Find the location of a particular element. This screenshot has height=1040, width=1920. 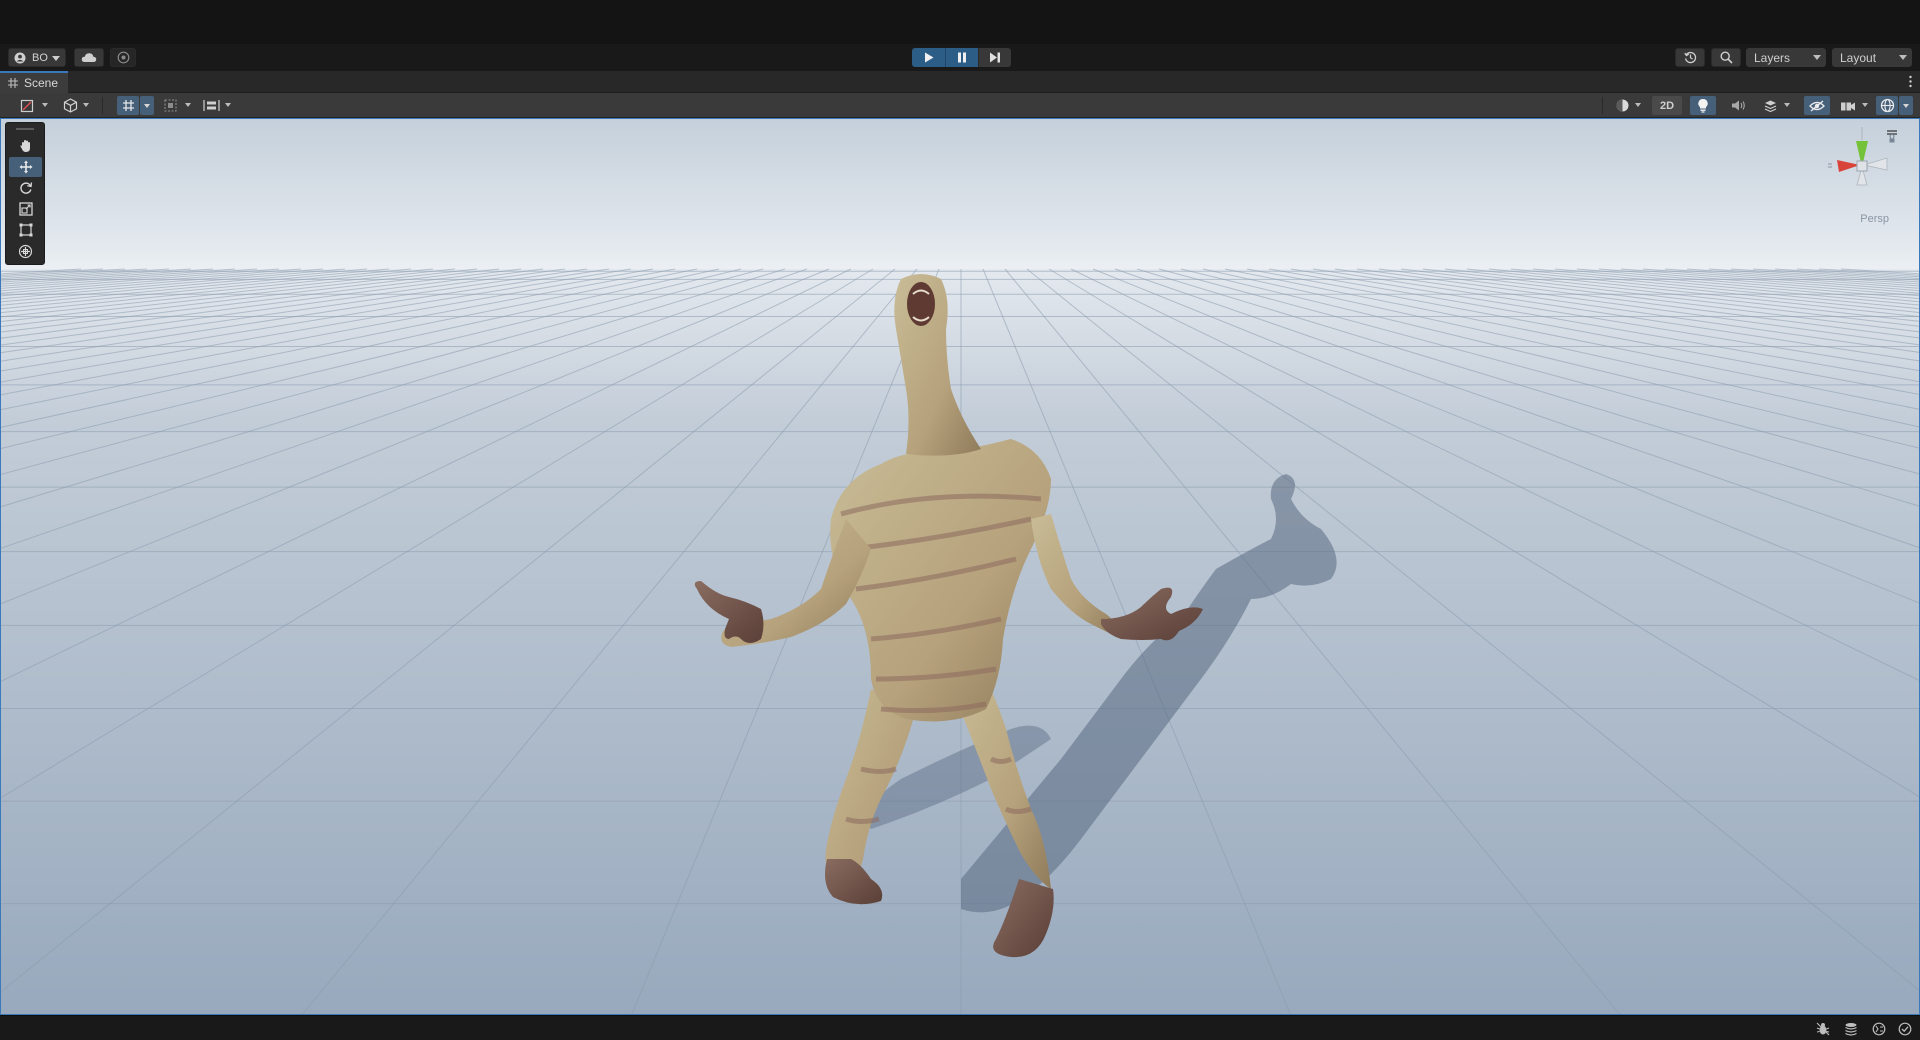

rect-tool-icon is located at coordinates (25, 230).